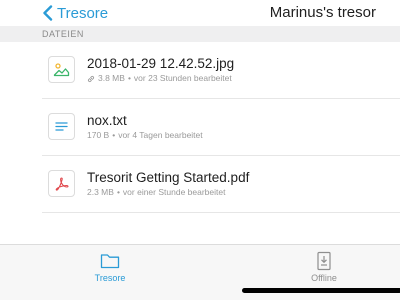 The image size is (400, 300). I want to click on folder-icon, so click(110, 261).